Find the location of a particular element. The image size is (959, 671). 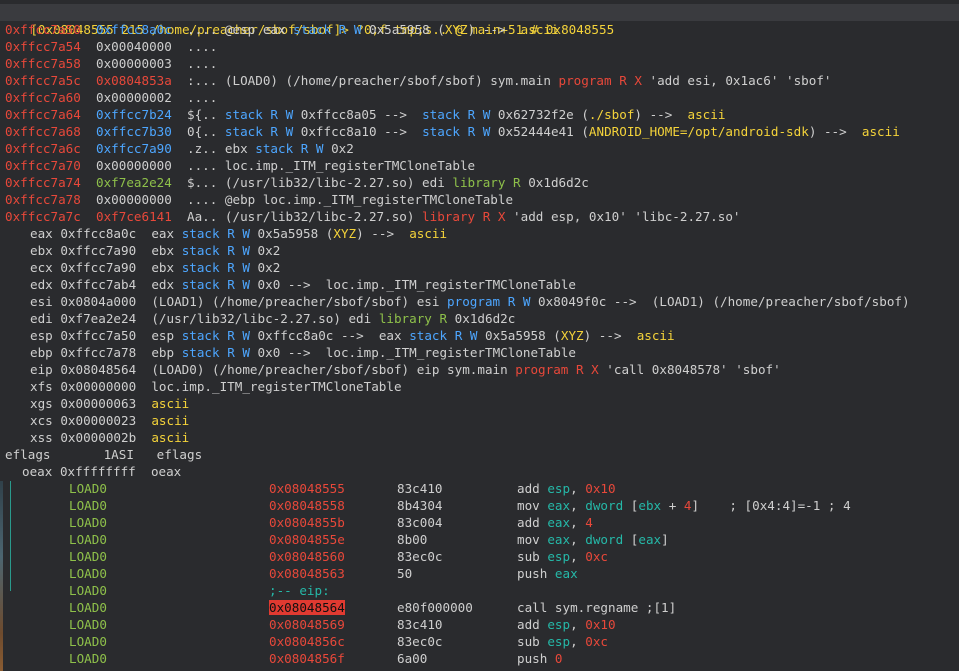

eflags-row: eflags 1ASI eflags is located at coordinates (103, 454).